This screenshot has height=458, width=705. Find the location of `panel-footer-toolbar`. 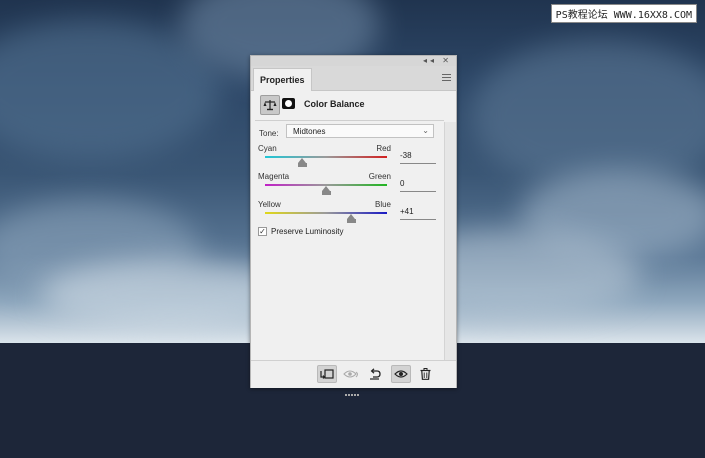

panel-footer-toolbar is located at coordinates (353, 378).